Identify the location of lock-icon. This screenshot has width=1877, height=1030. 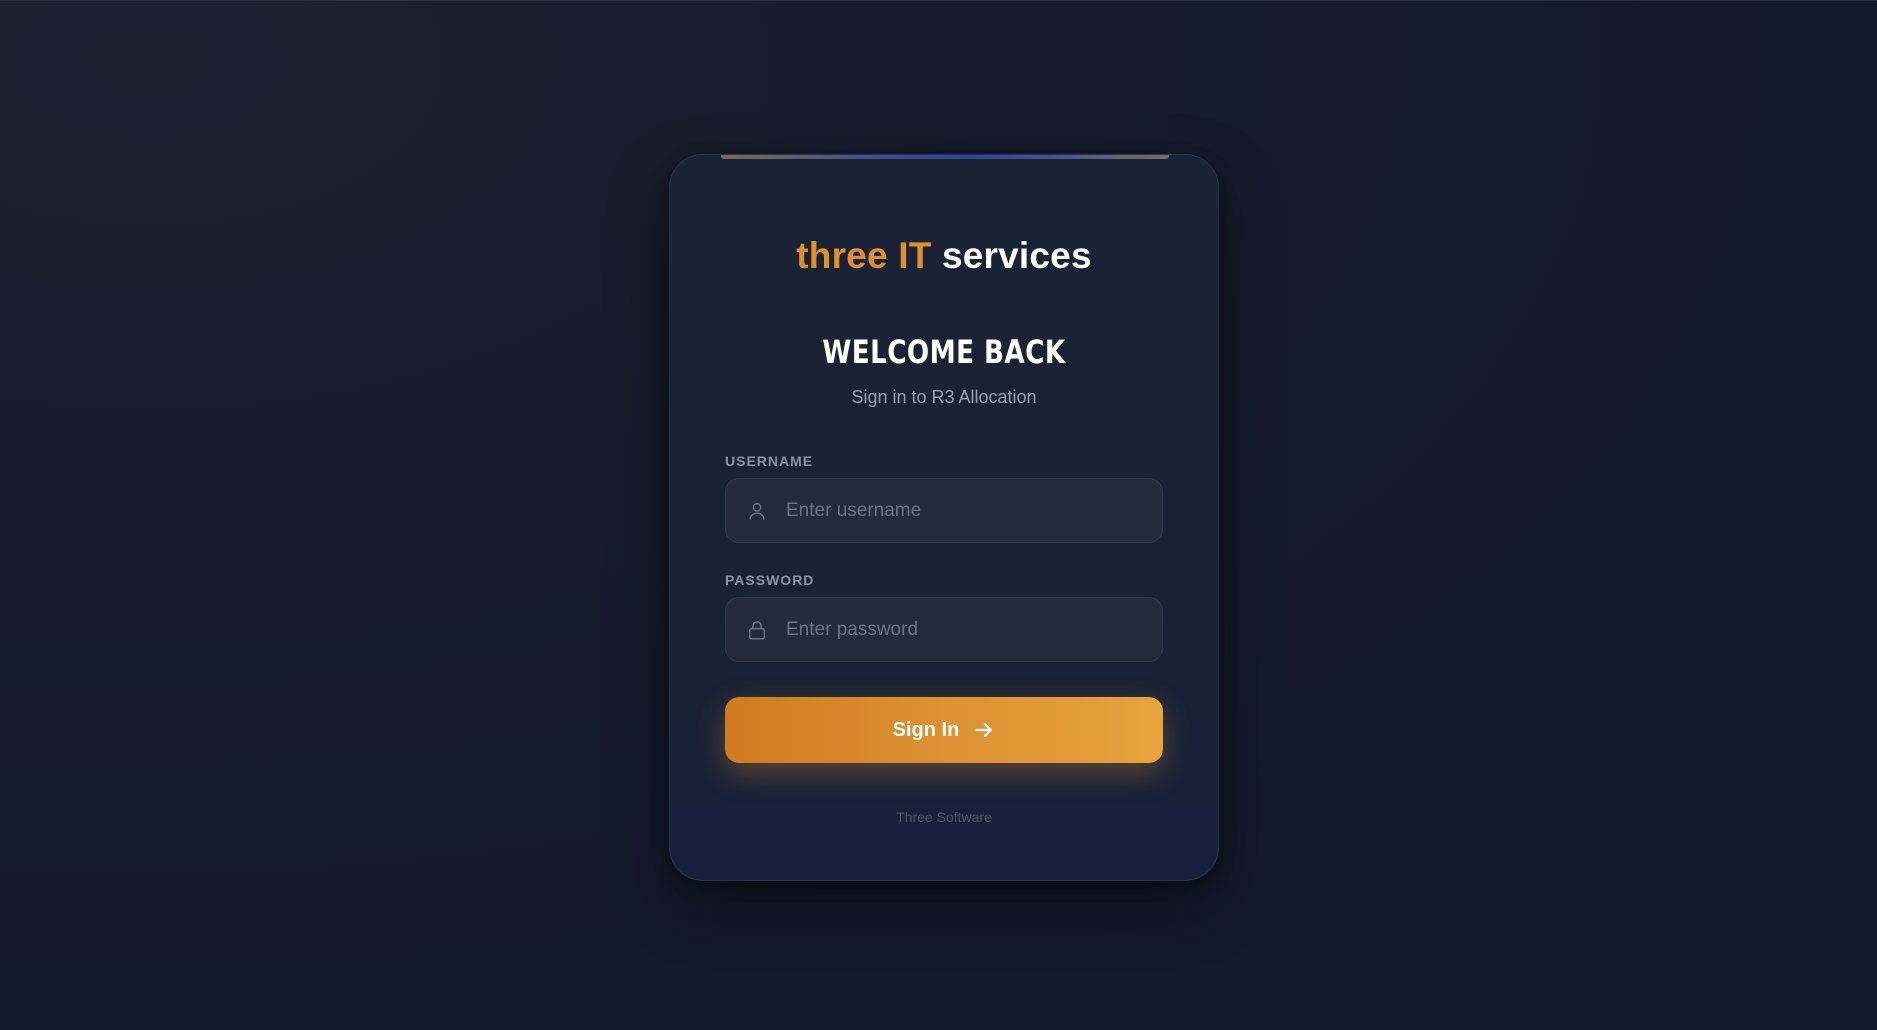
(757, 630).